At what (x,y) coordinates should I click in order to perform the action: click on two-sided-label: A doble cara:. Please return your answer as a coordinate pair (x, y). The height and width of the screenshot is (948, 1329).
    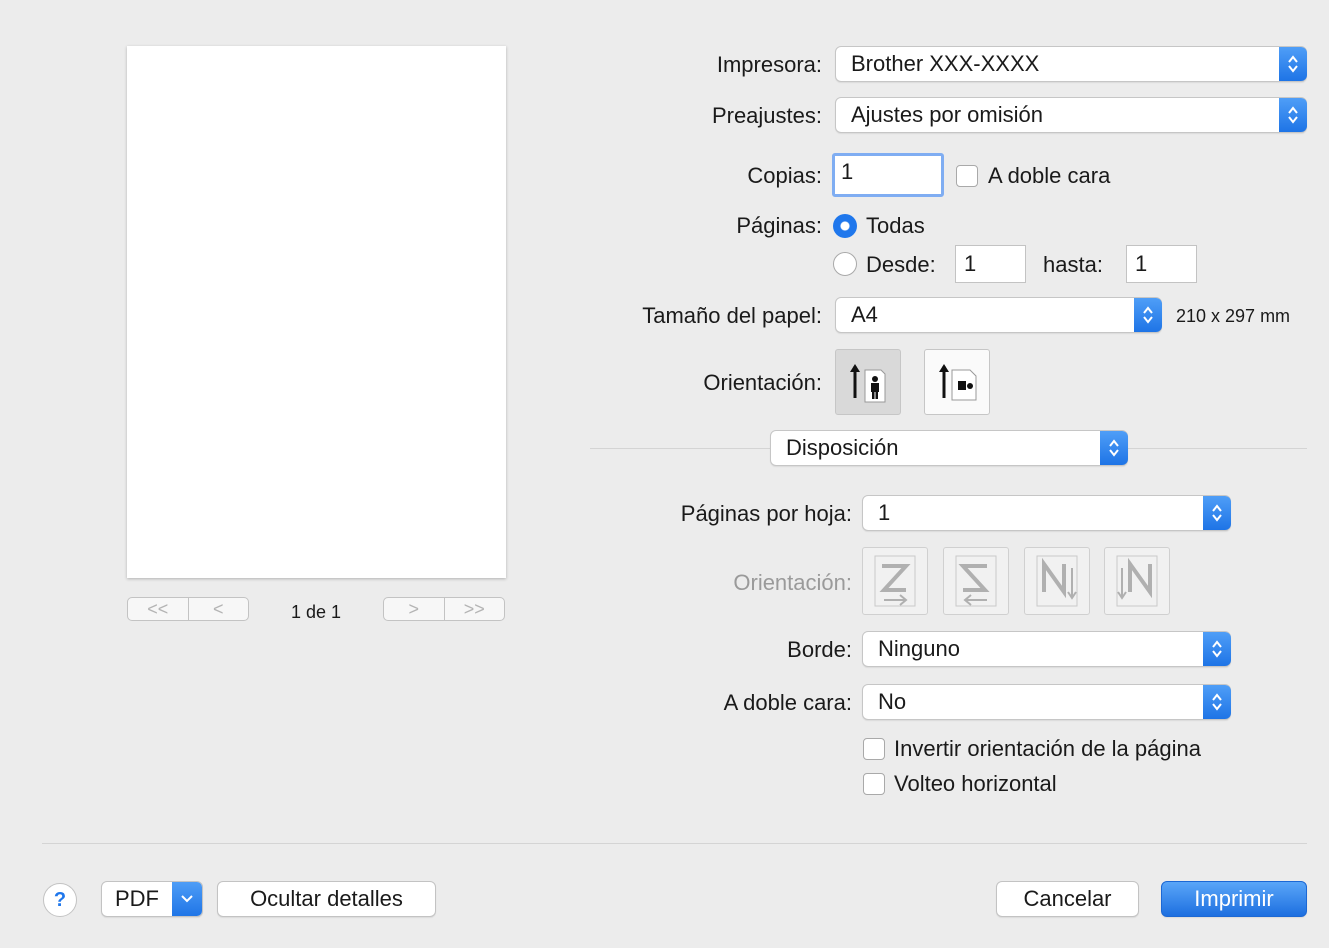
    Looking at the image, I should click on (787, 702).